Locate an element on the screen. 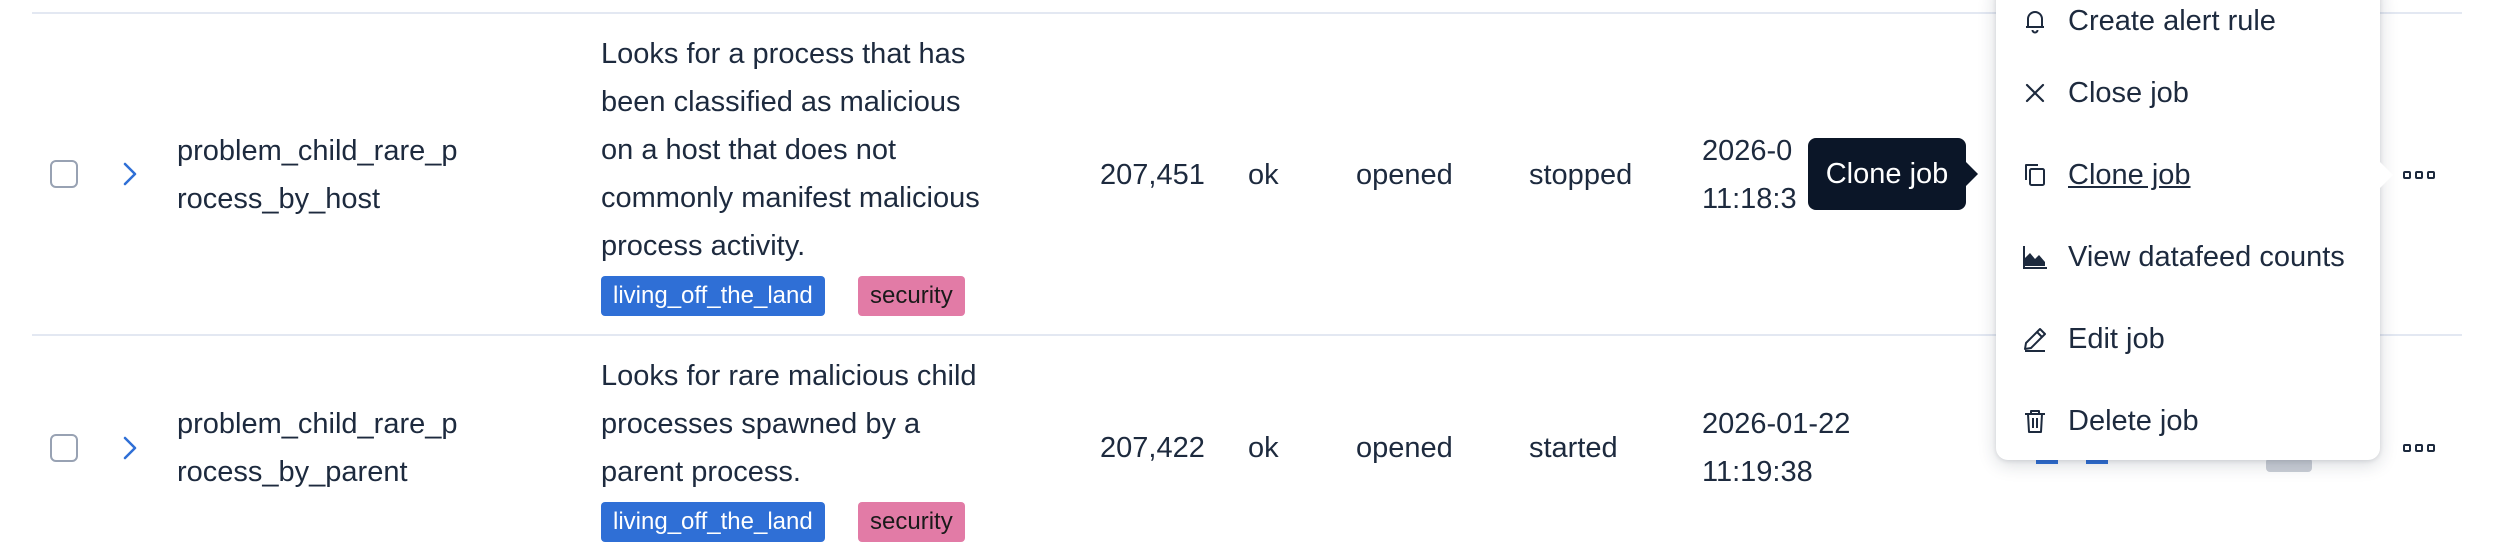 The height and width of the screenshot is (542, 2510). job-id-continued: rocess_by_host is located at coordinates (279, 199).